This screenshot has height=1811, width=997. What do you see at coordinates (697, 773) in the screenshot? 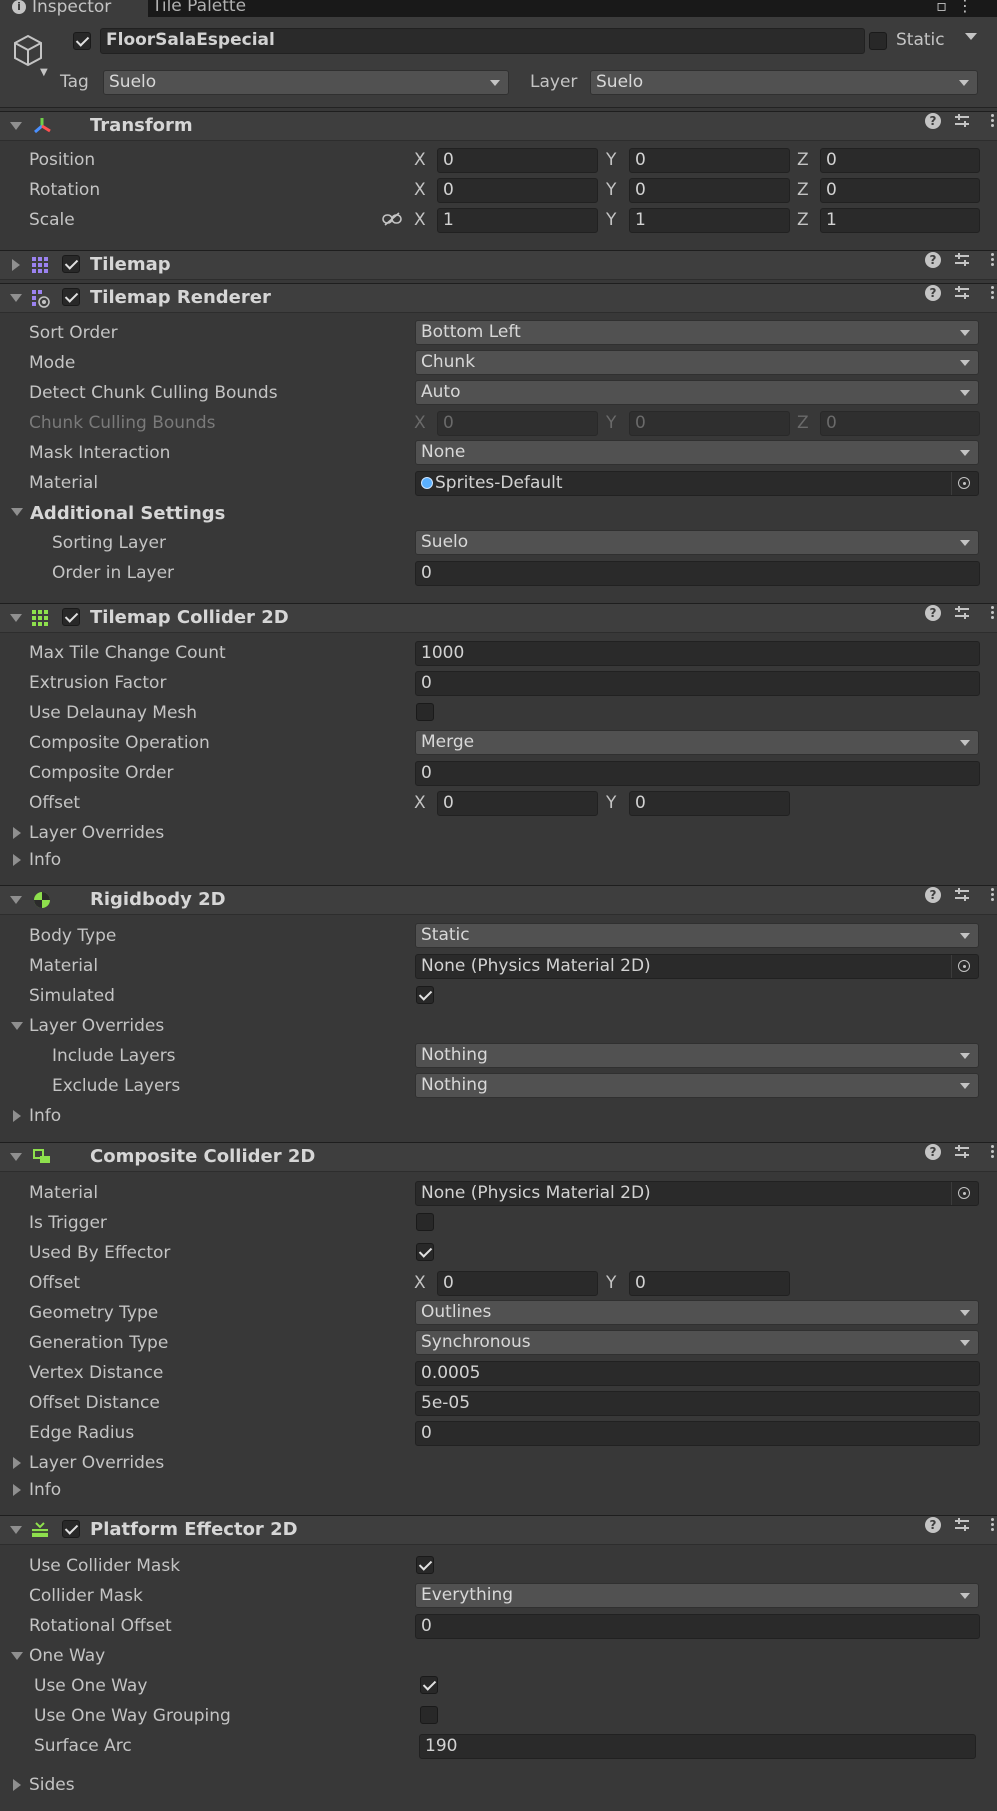
I see `composite-order-field: 0` at bounding box center [697, 773].